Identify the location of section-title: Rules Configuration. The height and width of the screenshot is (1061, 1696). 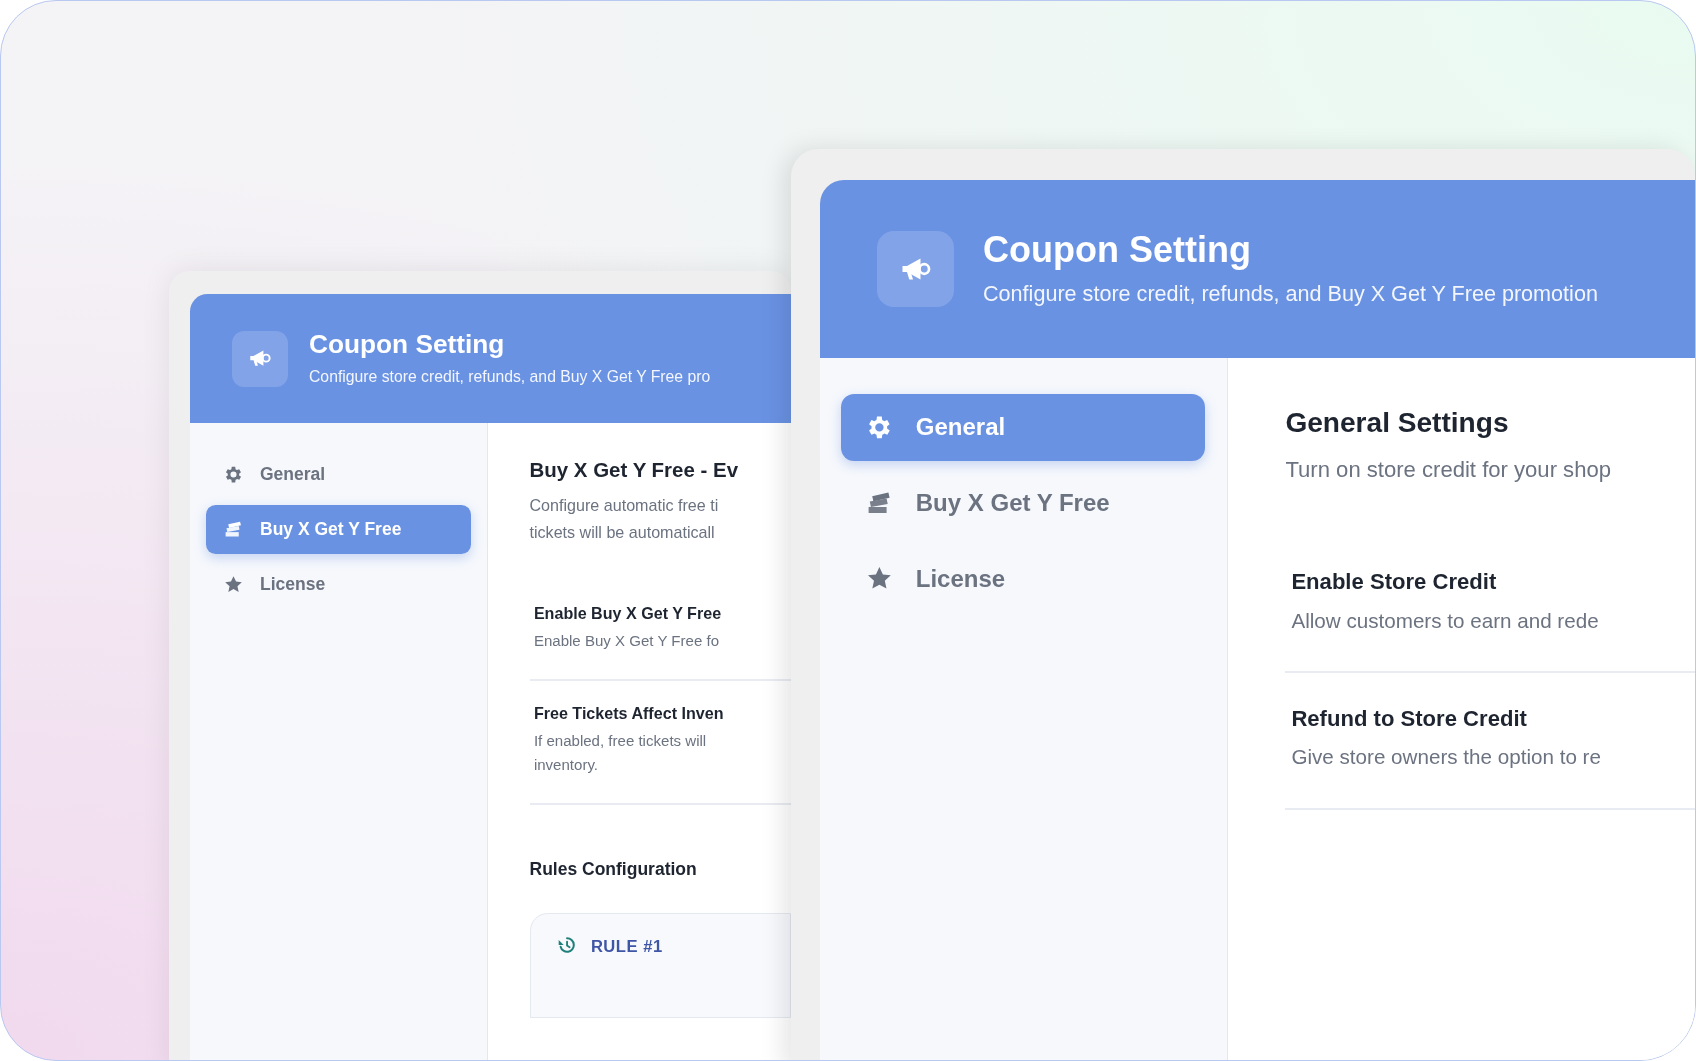
(613, 869).